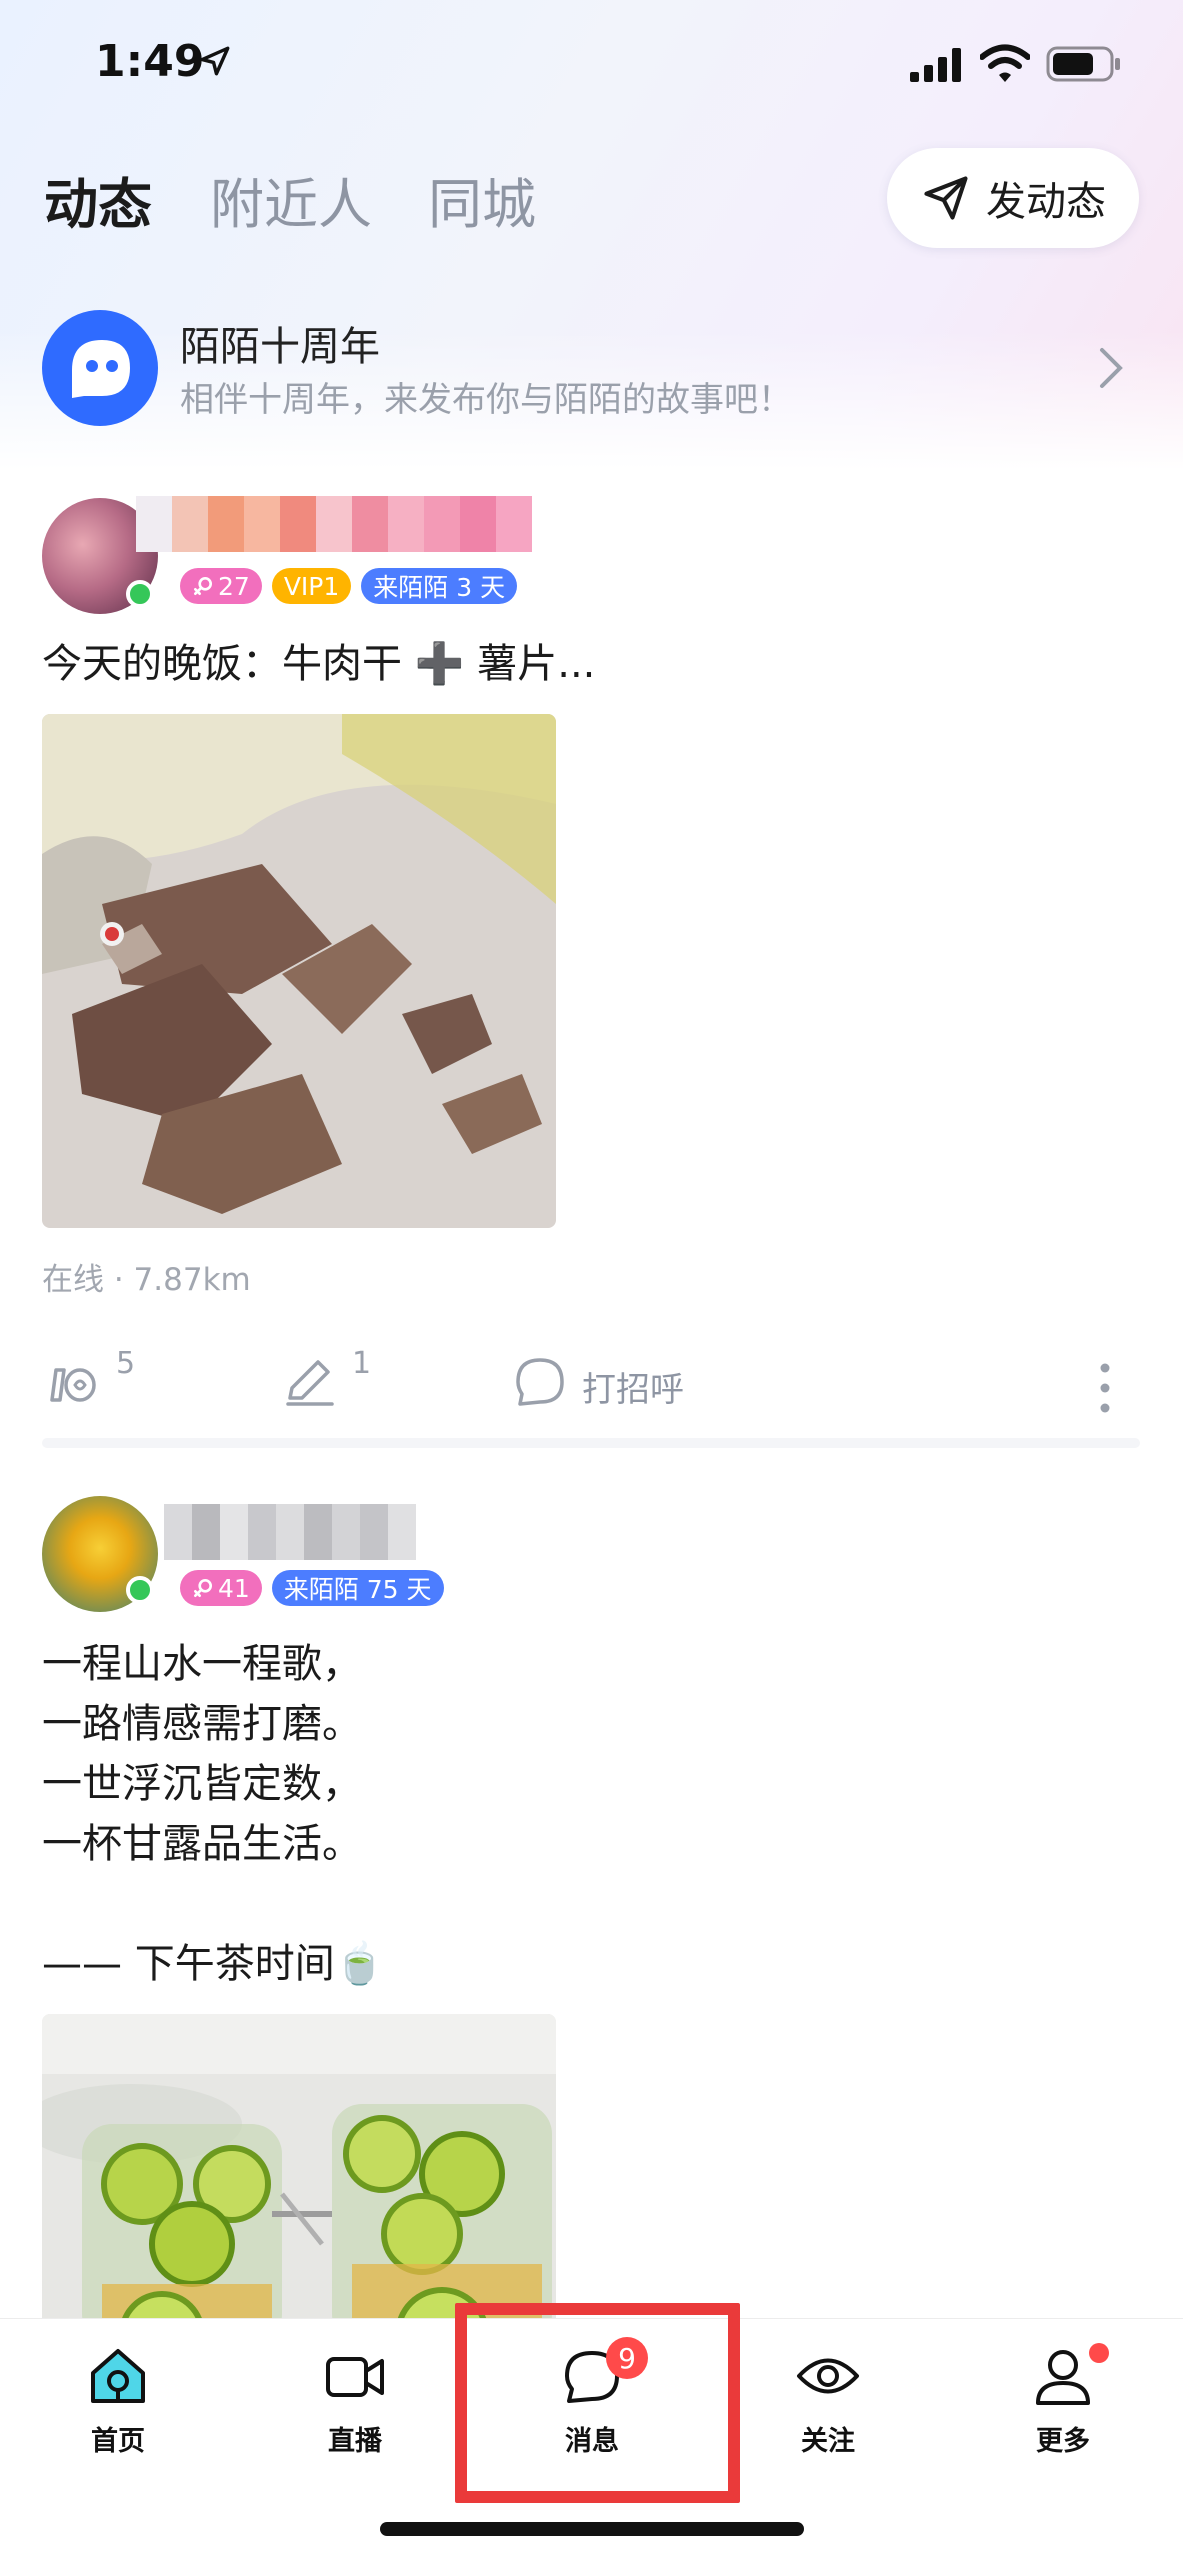 The width and height of the screenshot is (1183, 2560). What do you see at coordinates (146, 1280) in the screenshot?
I see `online-distance: 在线 · 7.87km` at bounding box center [146, 1280].